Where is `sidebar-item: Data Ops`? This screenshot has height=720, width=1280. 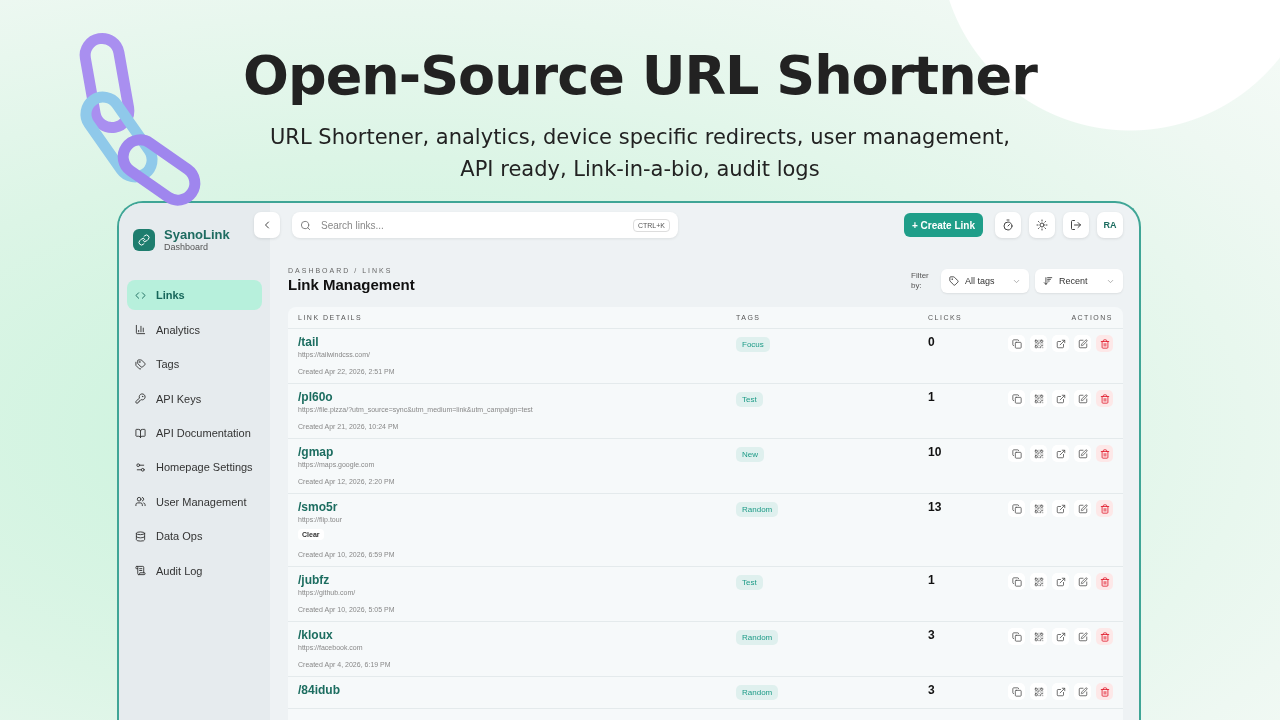 sidebar-item: Data Ops is located at coordinates (194, 536).